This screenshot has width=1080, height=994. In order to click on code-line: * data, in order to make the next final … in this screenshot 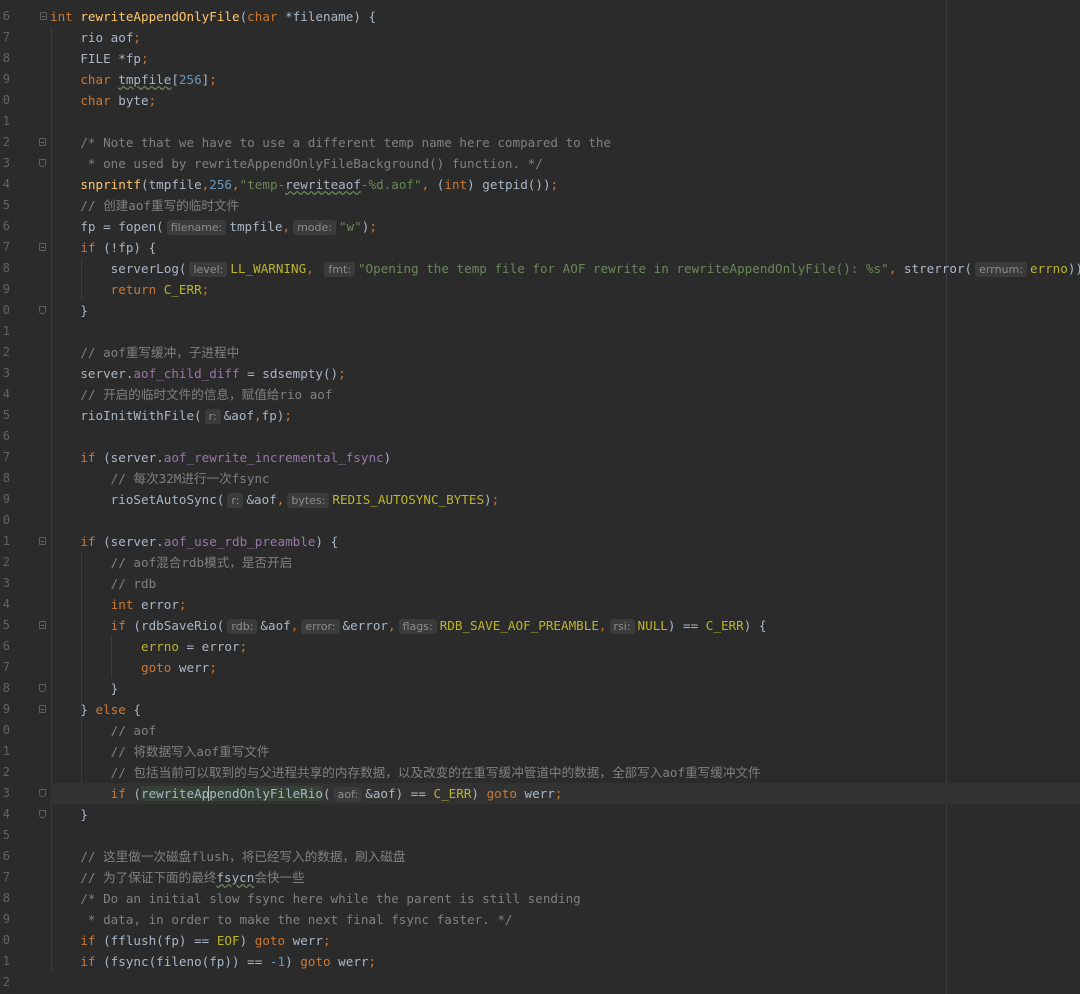, I will do `click(565, 919)`.